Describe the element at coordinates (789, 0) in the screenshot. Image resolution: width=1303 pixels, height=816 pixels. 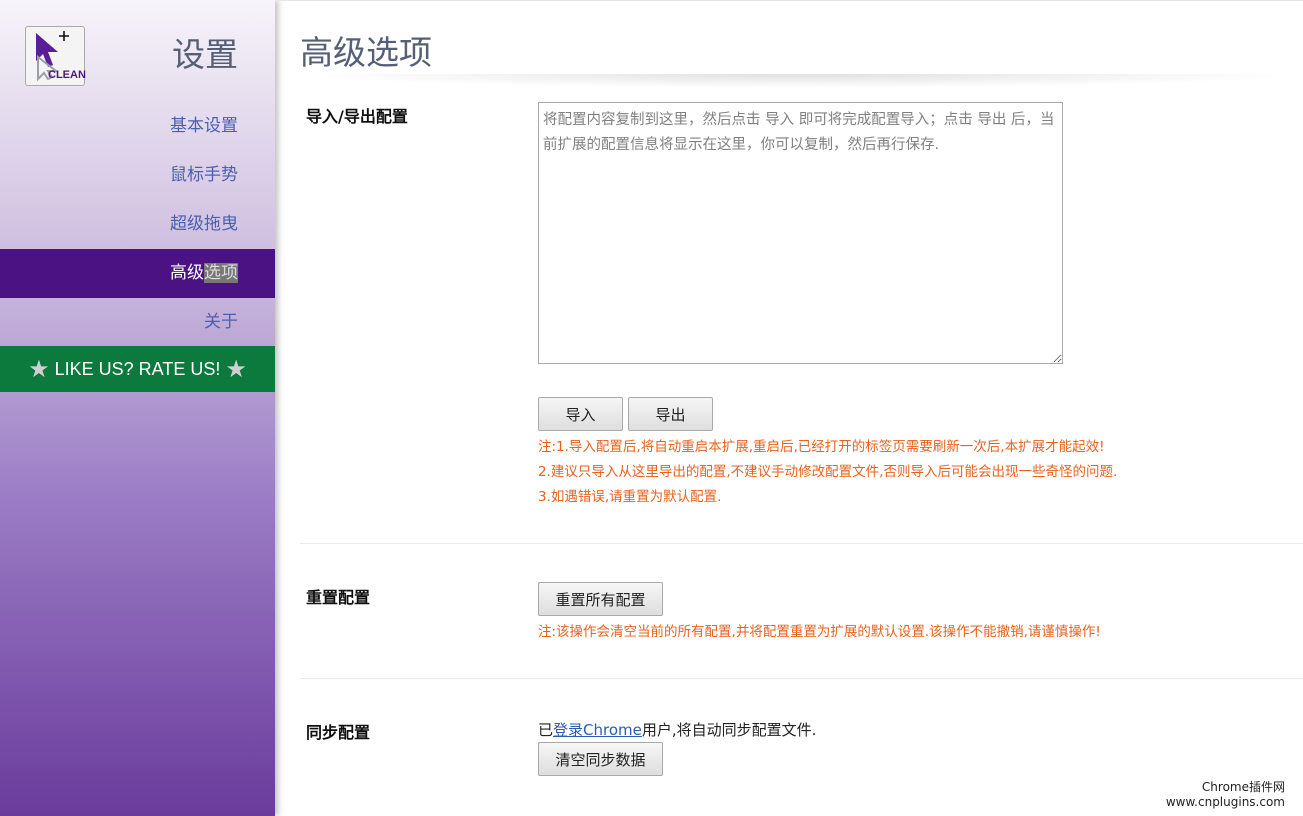
I see `top-border` at that location.